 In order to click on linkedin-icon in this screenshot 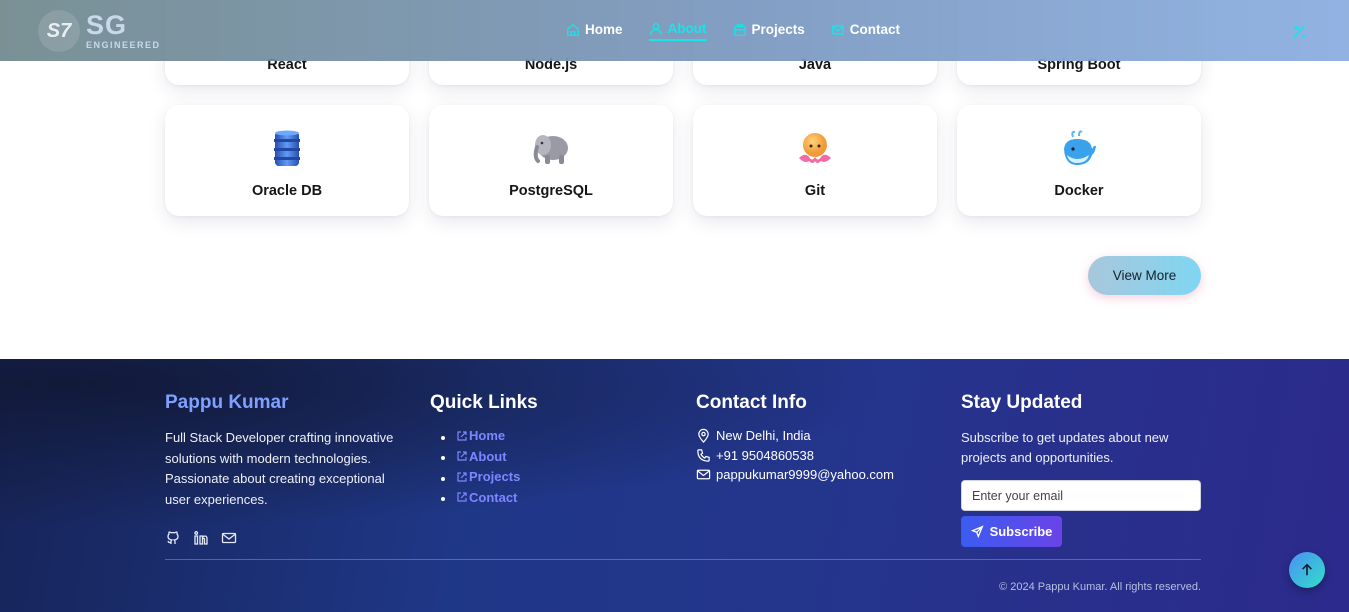, I will do `click(201, 538)`.